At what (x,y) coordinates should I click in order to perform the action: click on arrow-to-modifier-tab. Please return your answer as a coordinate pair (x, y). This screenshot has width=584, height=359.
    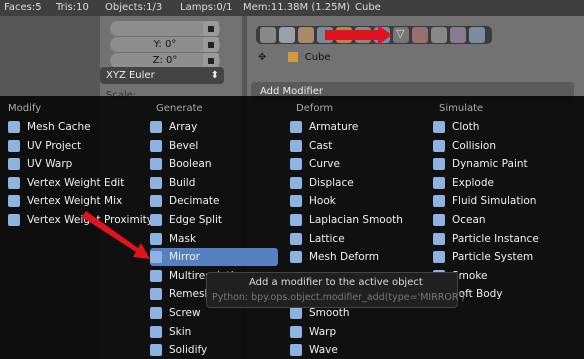
    Looking at the image, I should click on (358, 35).